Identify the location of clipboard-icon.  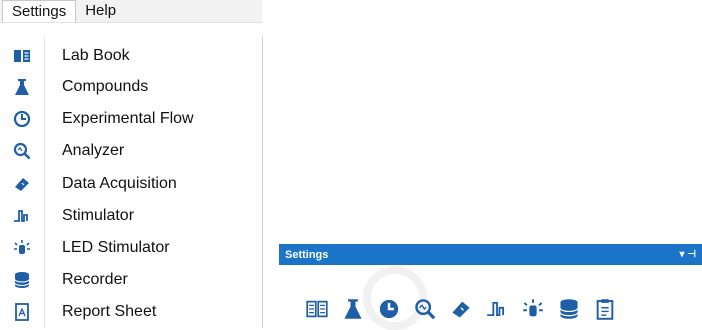
(605, 309).